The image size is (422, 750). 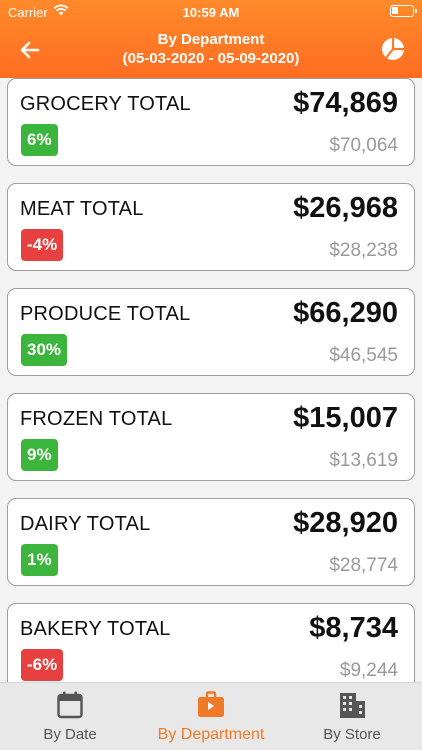 What do you see at coordinates (363, 355) in the screenshot?
I see `previous-total: $46,545` at bounding box center [363, 355].